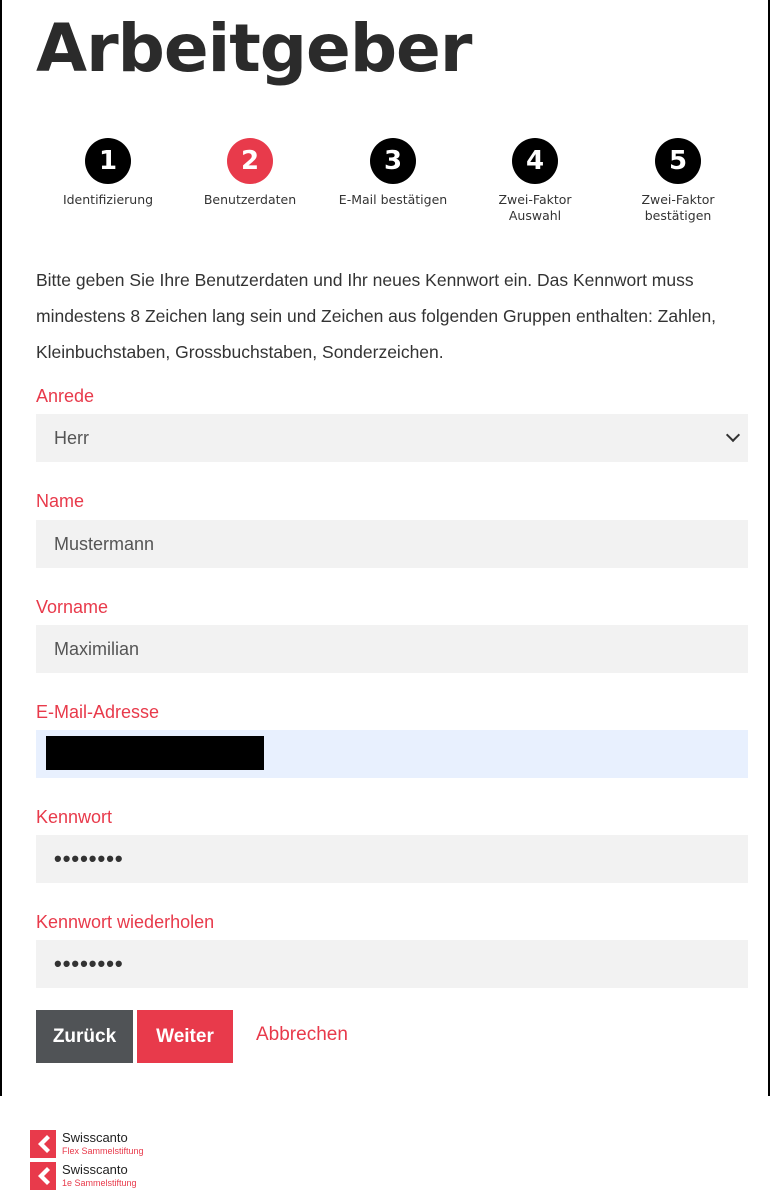 The height and width of the screenshot is (1198, 772). Describe the element at coordinates (103, 1151) in the screenshot. I see `logo-subtitle: Flex Sammelstiftung` at that location.